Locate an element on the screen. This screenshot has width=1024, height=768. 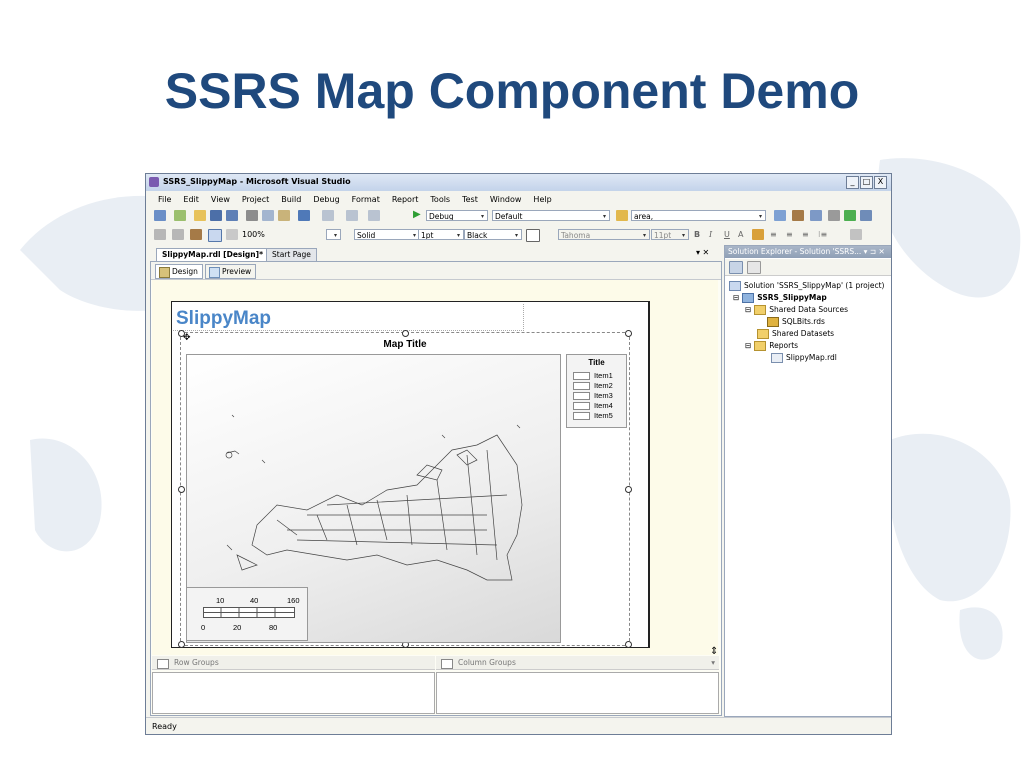
line-style-combo: Solid ▾ is located at coordinates (387, 234).